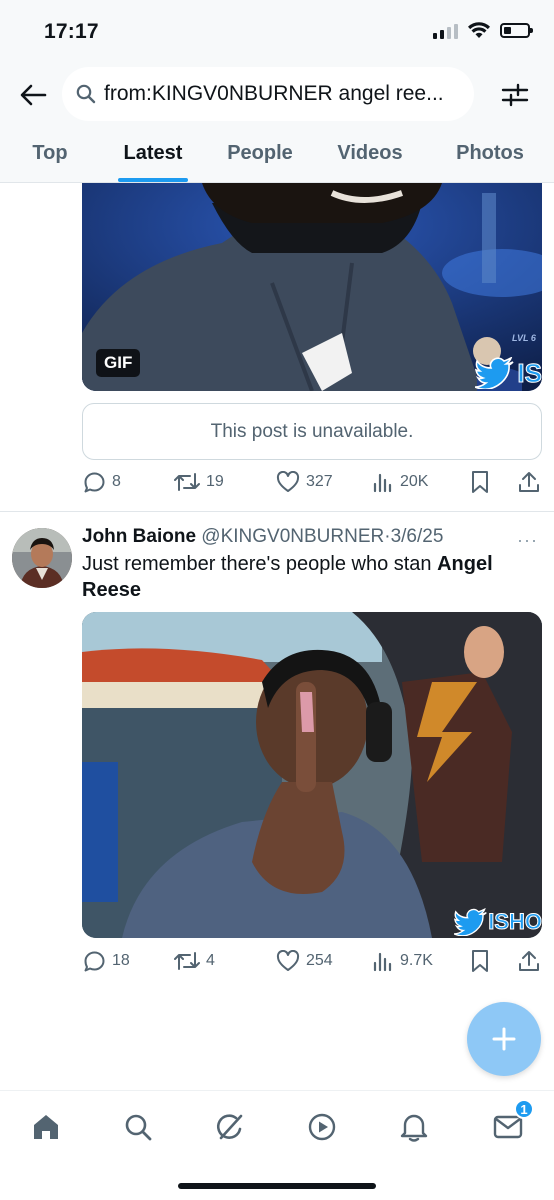 The height and width of the screenshot is (1200, 554). What do you see at coordinates (260, 157) in the screenshot?
I see `tab-people: People` at bounding box center [260, 157].